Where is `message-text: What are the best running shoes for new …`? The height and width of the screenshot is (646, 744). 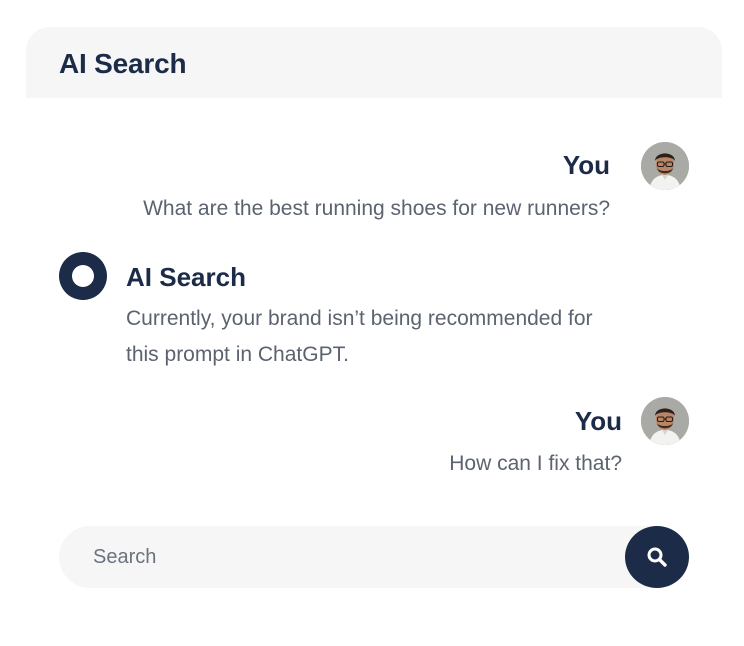
message-text: What are the best running shoes for new … is located at coordinates (376, 208).